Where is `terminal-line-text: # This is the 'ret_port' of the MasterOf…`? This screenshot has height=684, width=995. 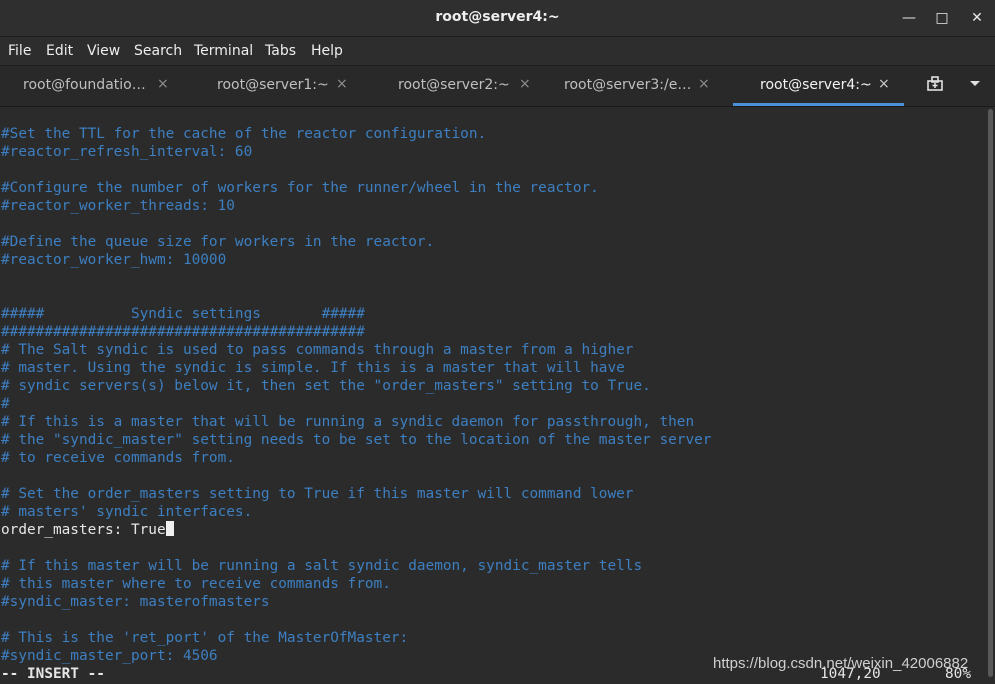 terminal-line-text: # This is the 'ret_port' of the MasterOf… is located at coordinates (205, 638).